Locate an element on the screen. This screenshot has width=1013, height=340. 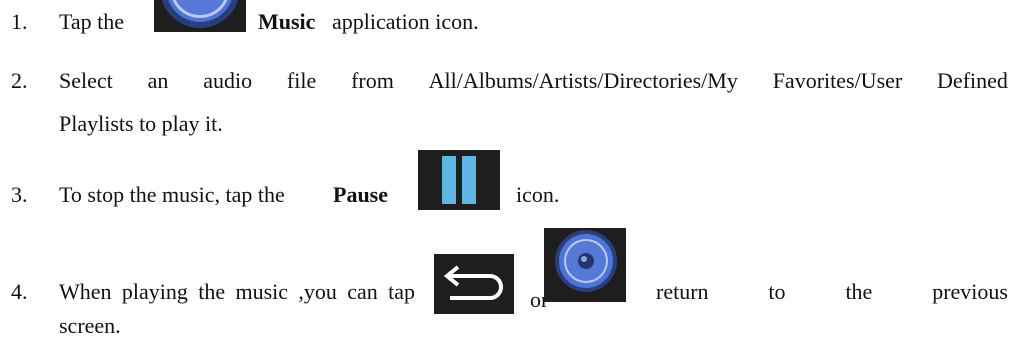
step-number: 1. is located at coordinates (19, 21).